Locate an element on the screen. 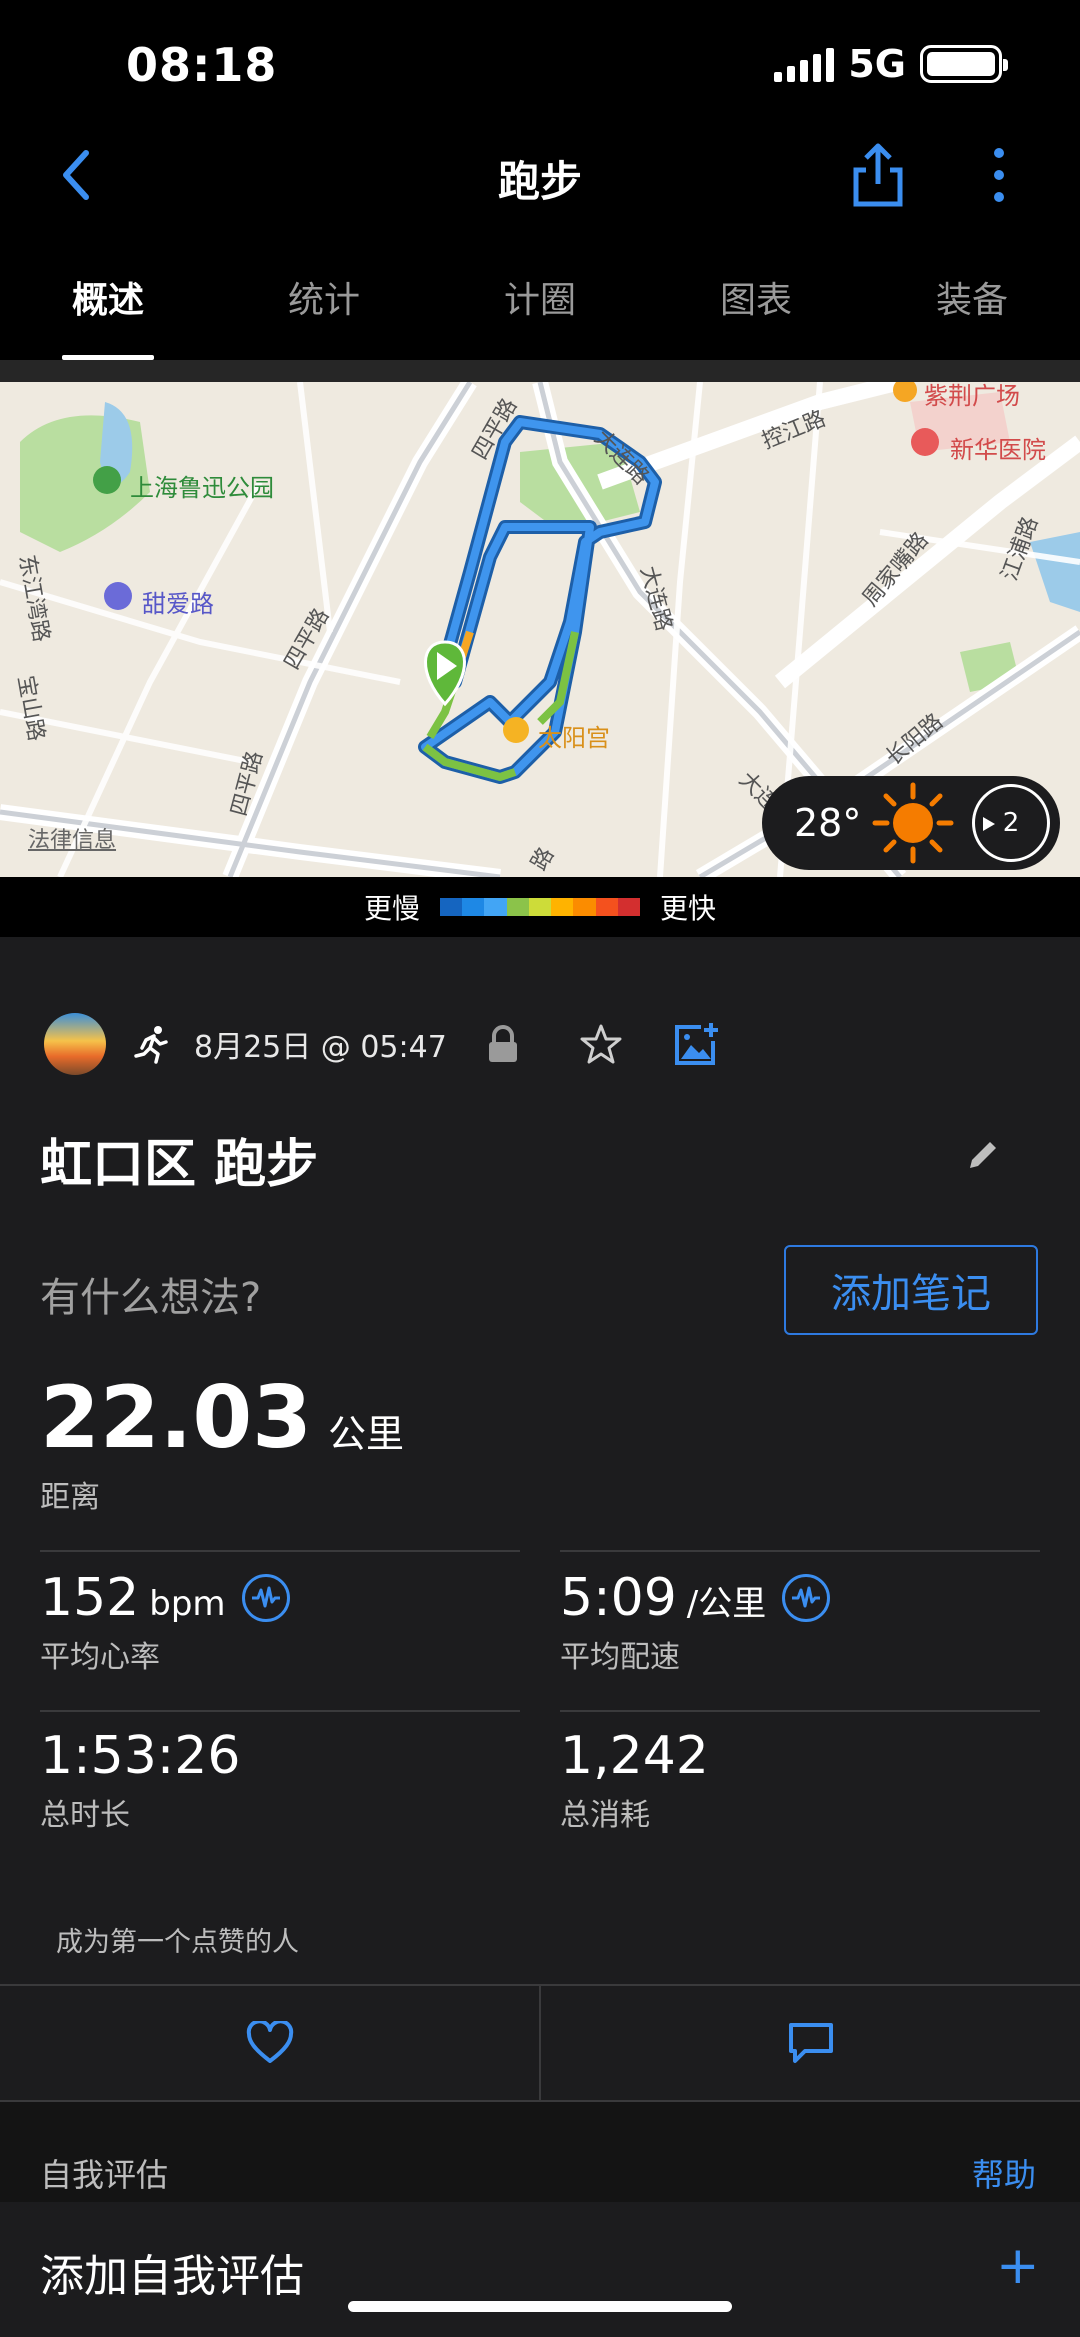  distance-label: 距离 is located at coordinates (70, 1497).